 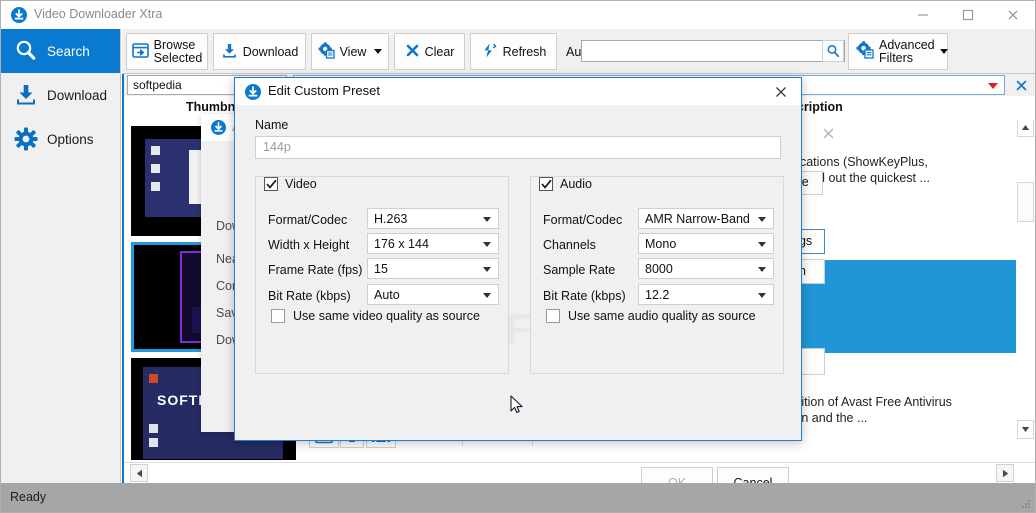 What do you see at coordinates (713, 51) in the screenshot?
I see `author-input` at bounding box center [713, 51].